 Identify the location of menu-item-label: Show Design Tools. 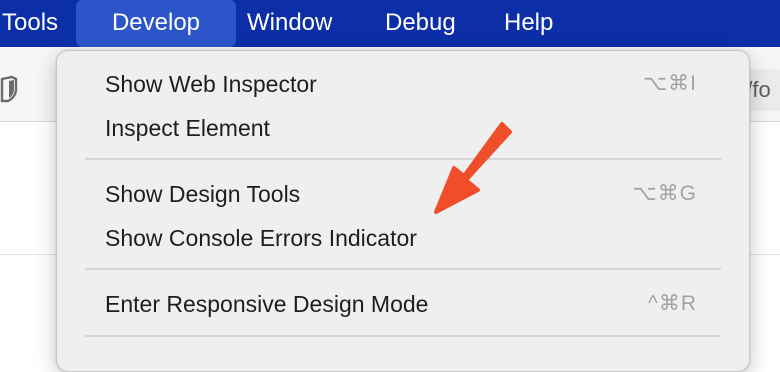
(203, 194).